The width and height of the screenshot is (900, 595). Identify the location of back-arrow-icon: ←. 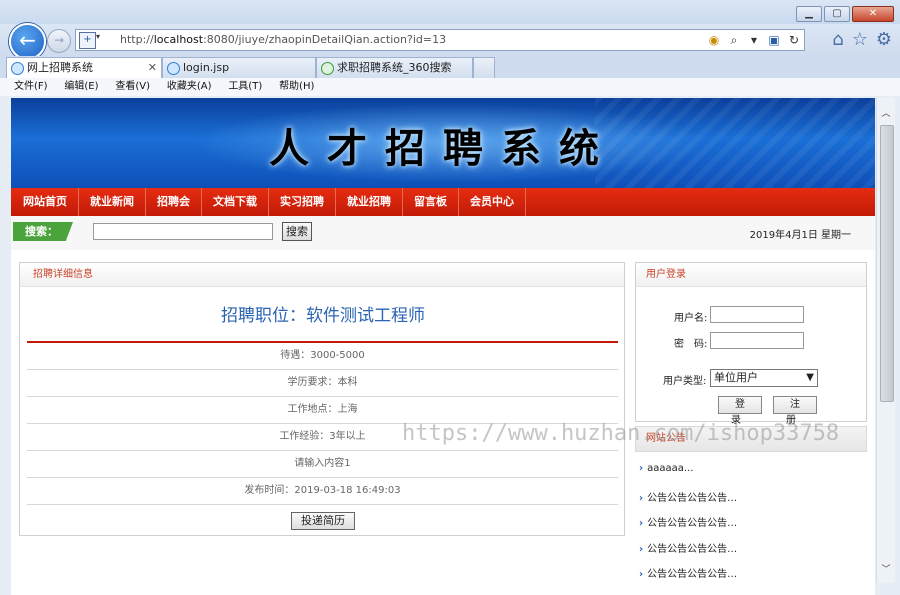
(27, 40).